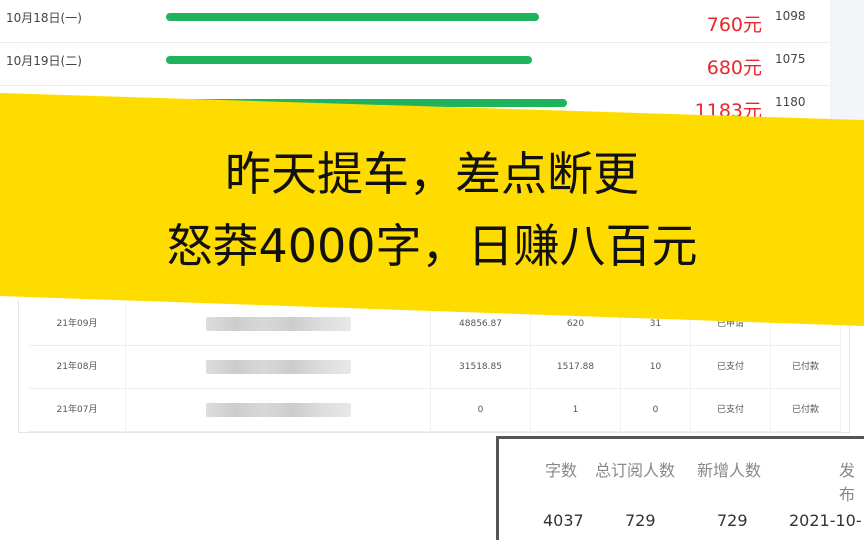 The image size is (864, 540). What do you see at coordinates (656, 367) in the screenshot?
I see `cell-n: 10` at bounding box center [656, 367].